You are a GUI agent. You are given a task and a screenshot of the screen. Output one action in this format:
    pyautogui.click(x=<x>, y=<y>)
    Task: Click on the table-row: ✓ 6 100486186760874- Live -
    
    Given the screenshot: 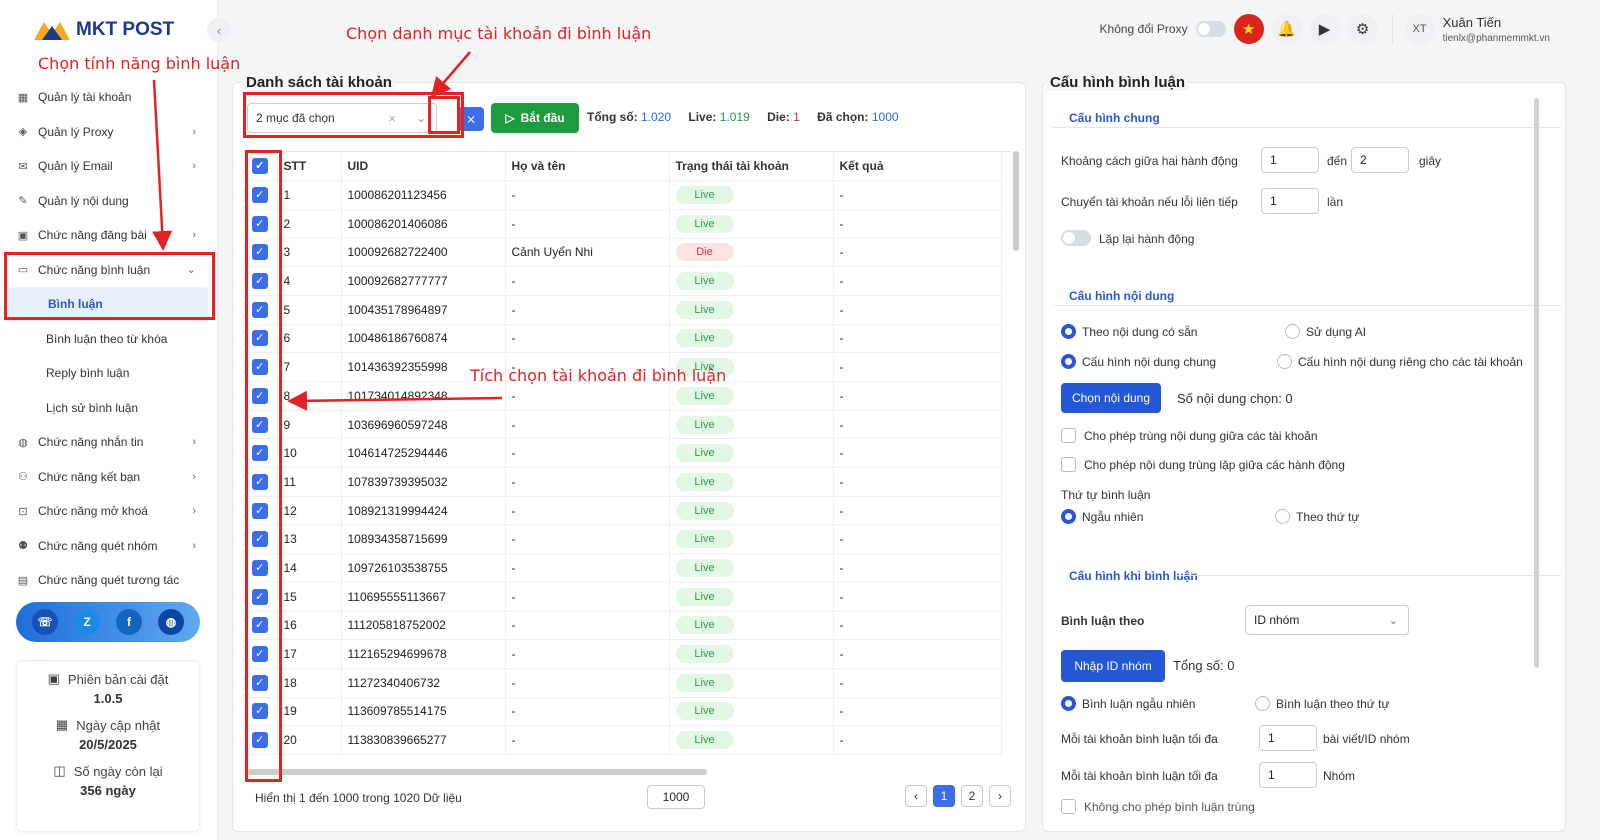 What is the action you would take?
    pyautogui.click(x=622, y=339)
    